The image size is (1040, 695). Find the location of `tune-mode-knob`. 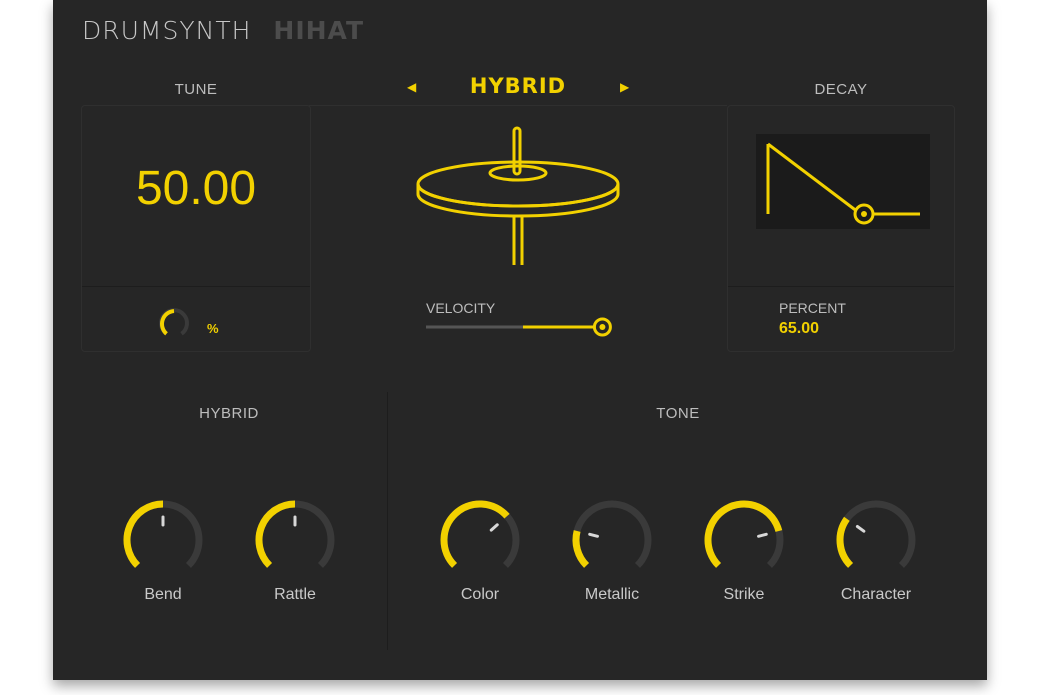

tune-mode-knob is located at coordinates (174, 324).